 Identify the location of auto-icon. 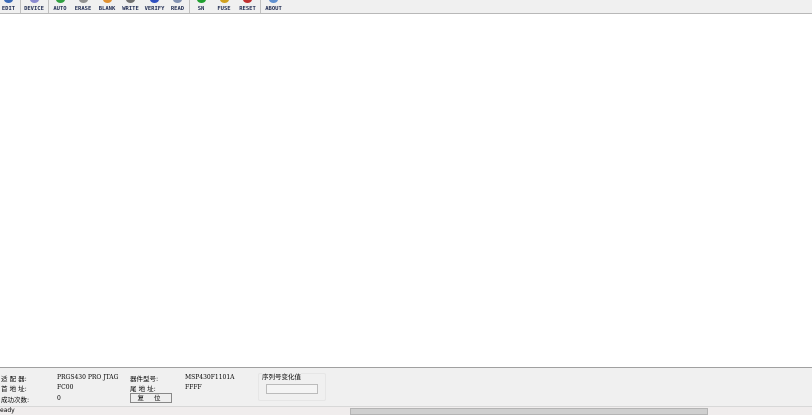
(60, 1).